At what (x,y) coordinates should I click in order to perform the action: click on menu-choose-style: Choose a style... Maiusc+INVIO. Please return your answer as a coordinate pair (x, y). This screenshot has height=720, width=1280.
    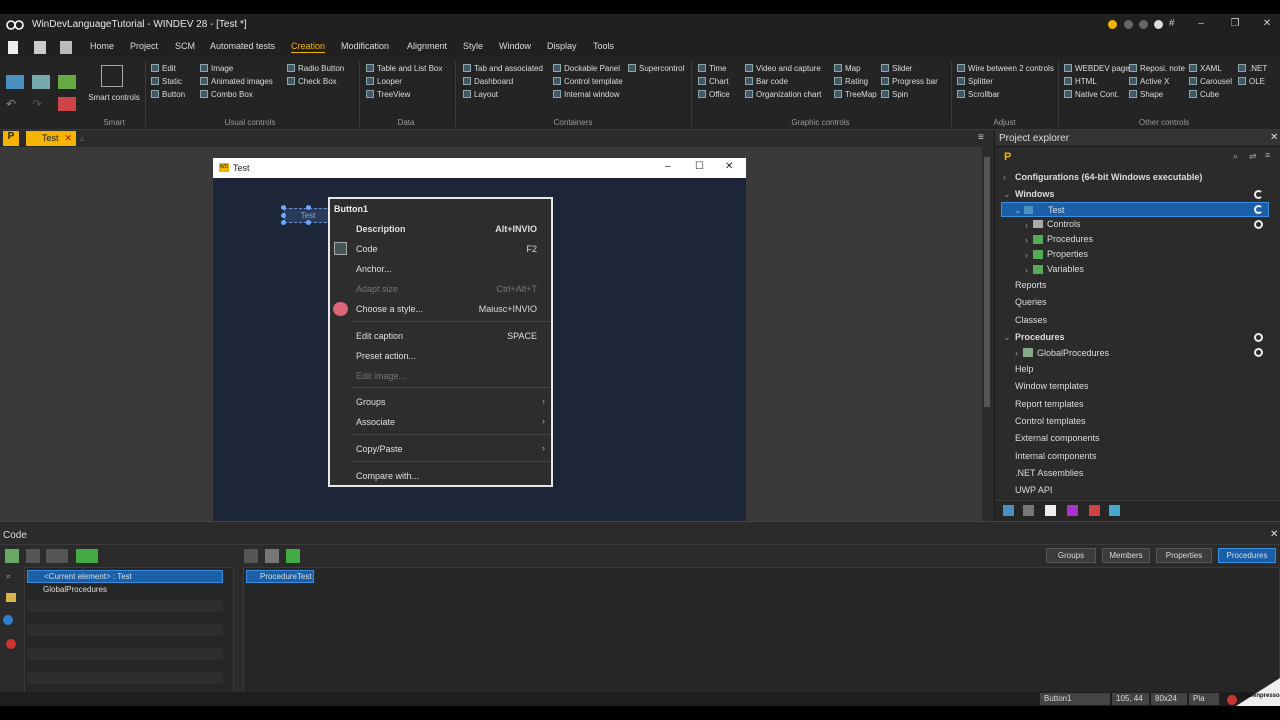
    Looking at the image, I should click on (440, 309).